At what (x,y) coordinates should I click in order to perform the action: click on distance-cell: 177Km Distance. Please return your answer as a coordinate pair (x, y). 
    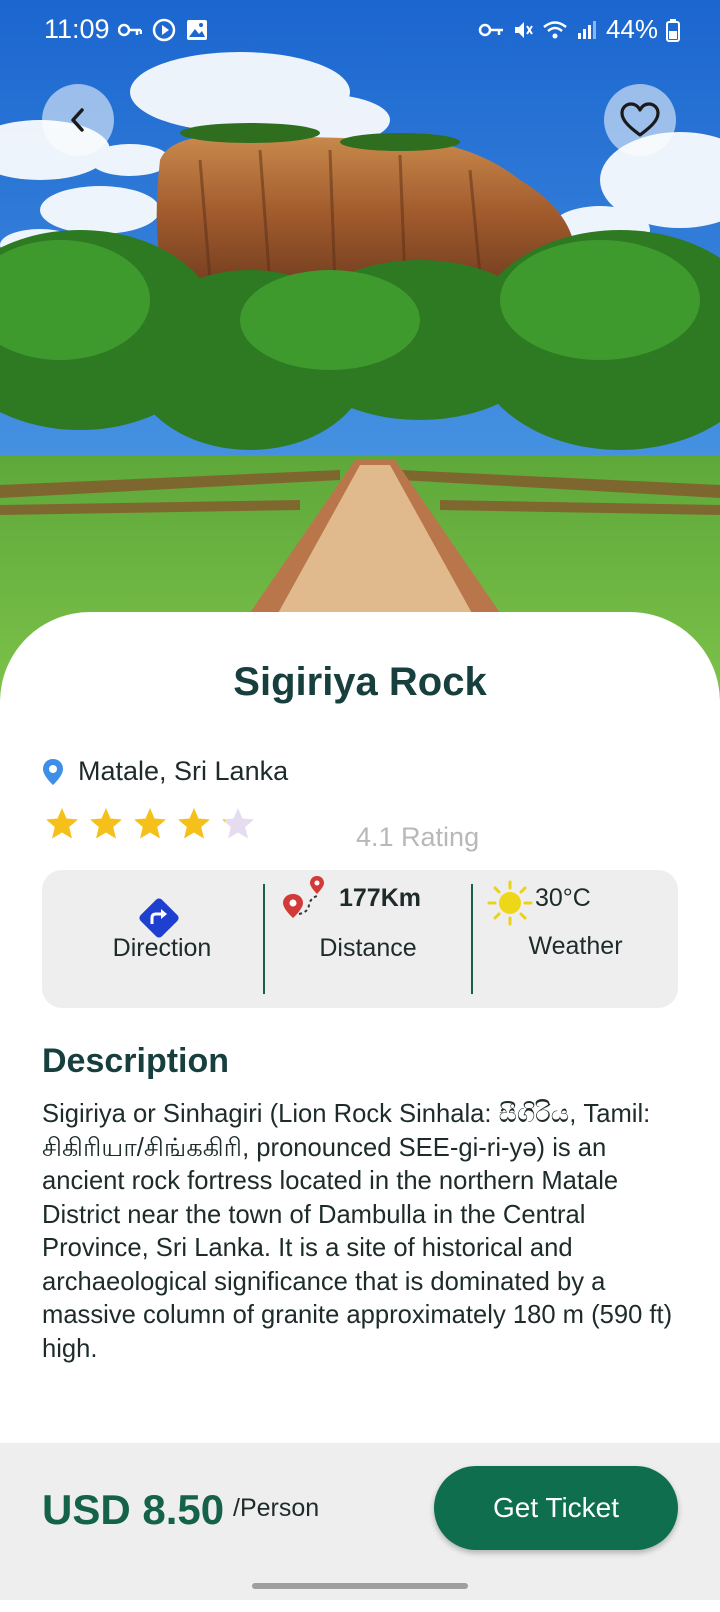
    Looking at the image, I should click on (368, 939).